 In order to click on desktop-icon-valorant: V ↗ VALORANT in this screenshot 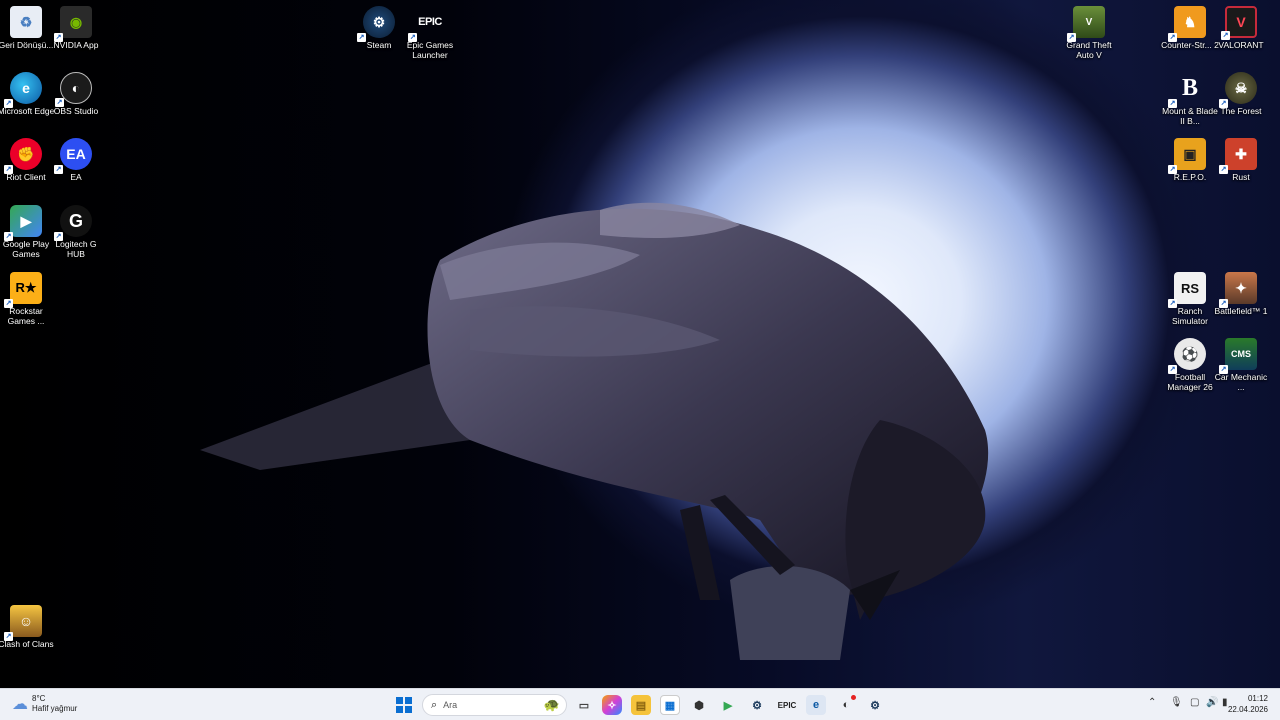, I will do `click(1241, 28)`.